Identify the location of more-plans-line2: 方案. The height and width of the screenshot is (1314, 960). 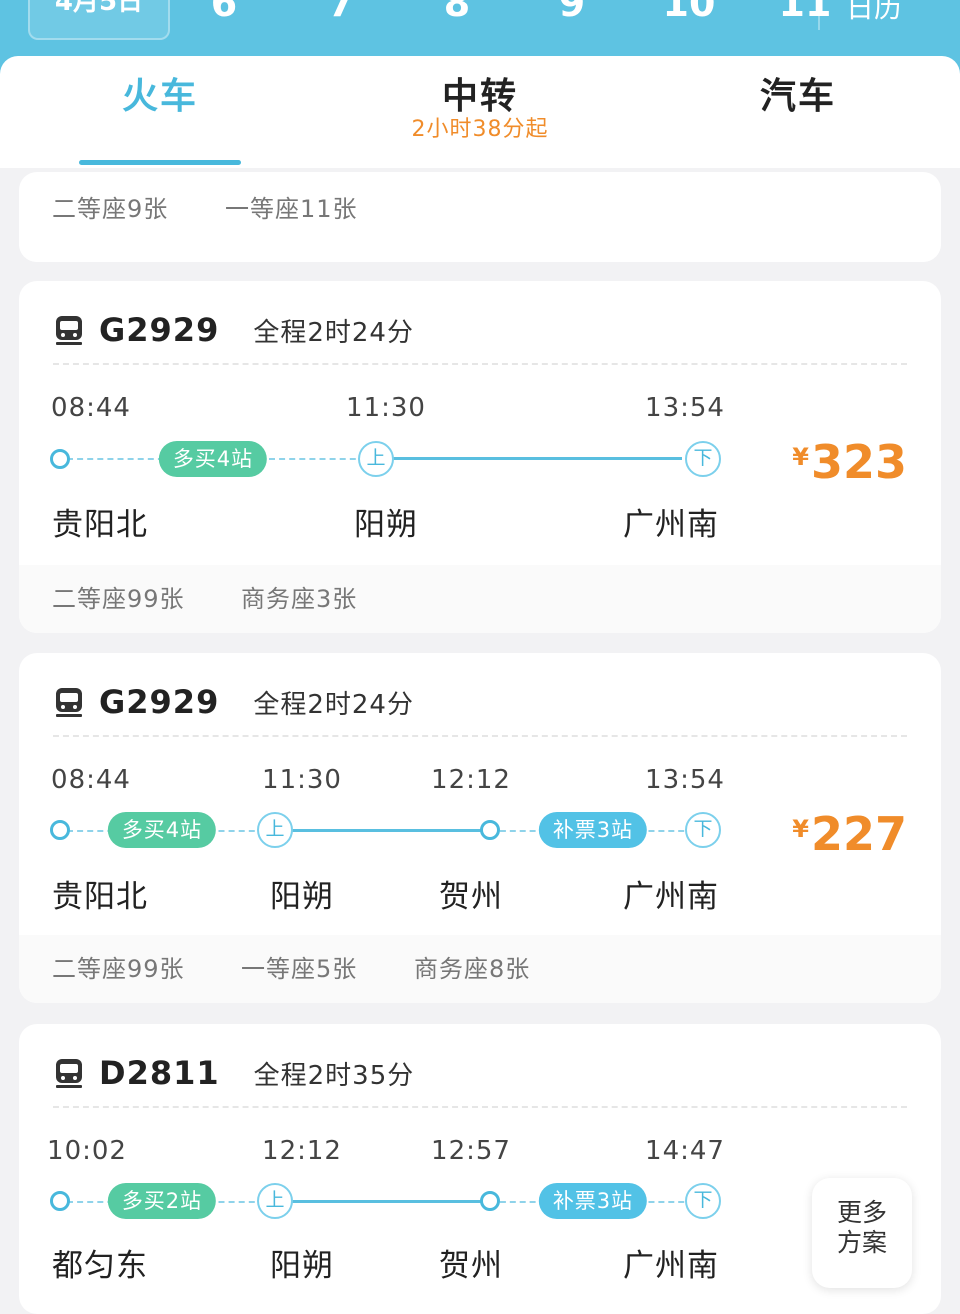
(861, 1242).